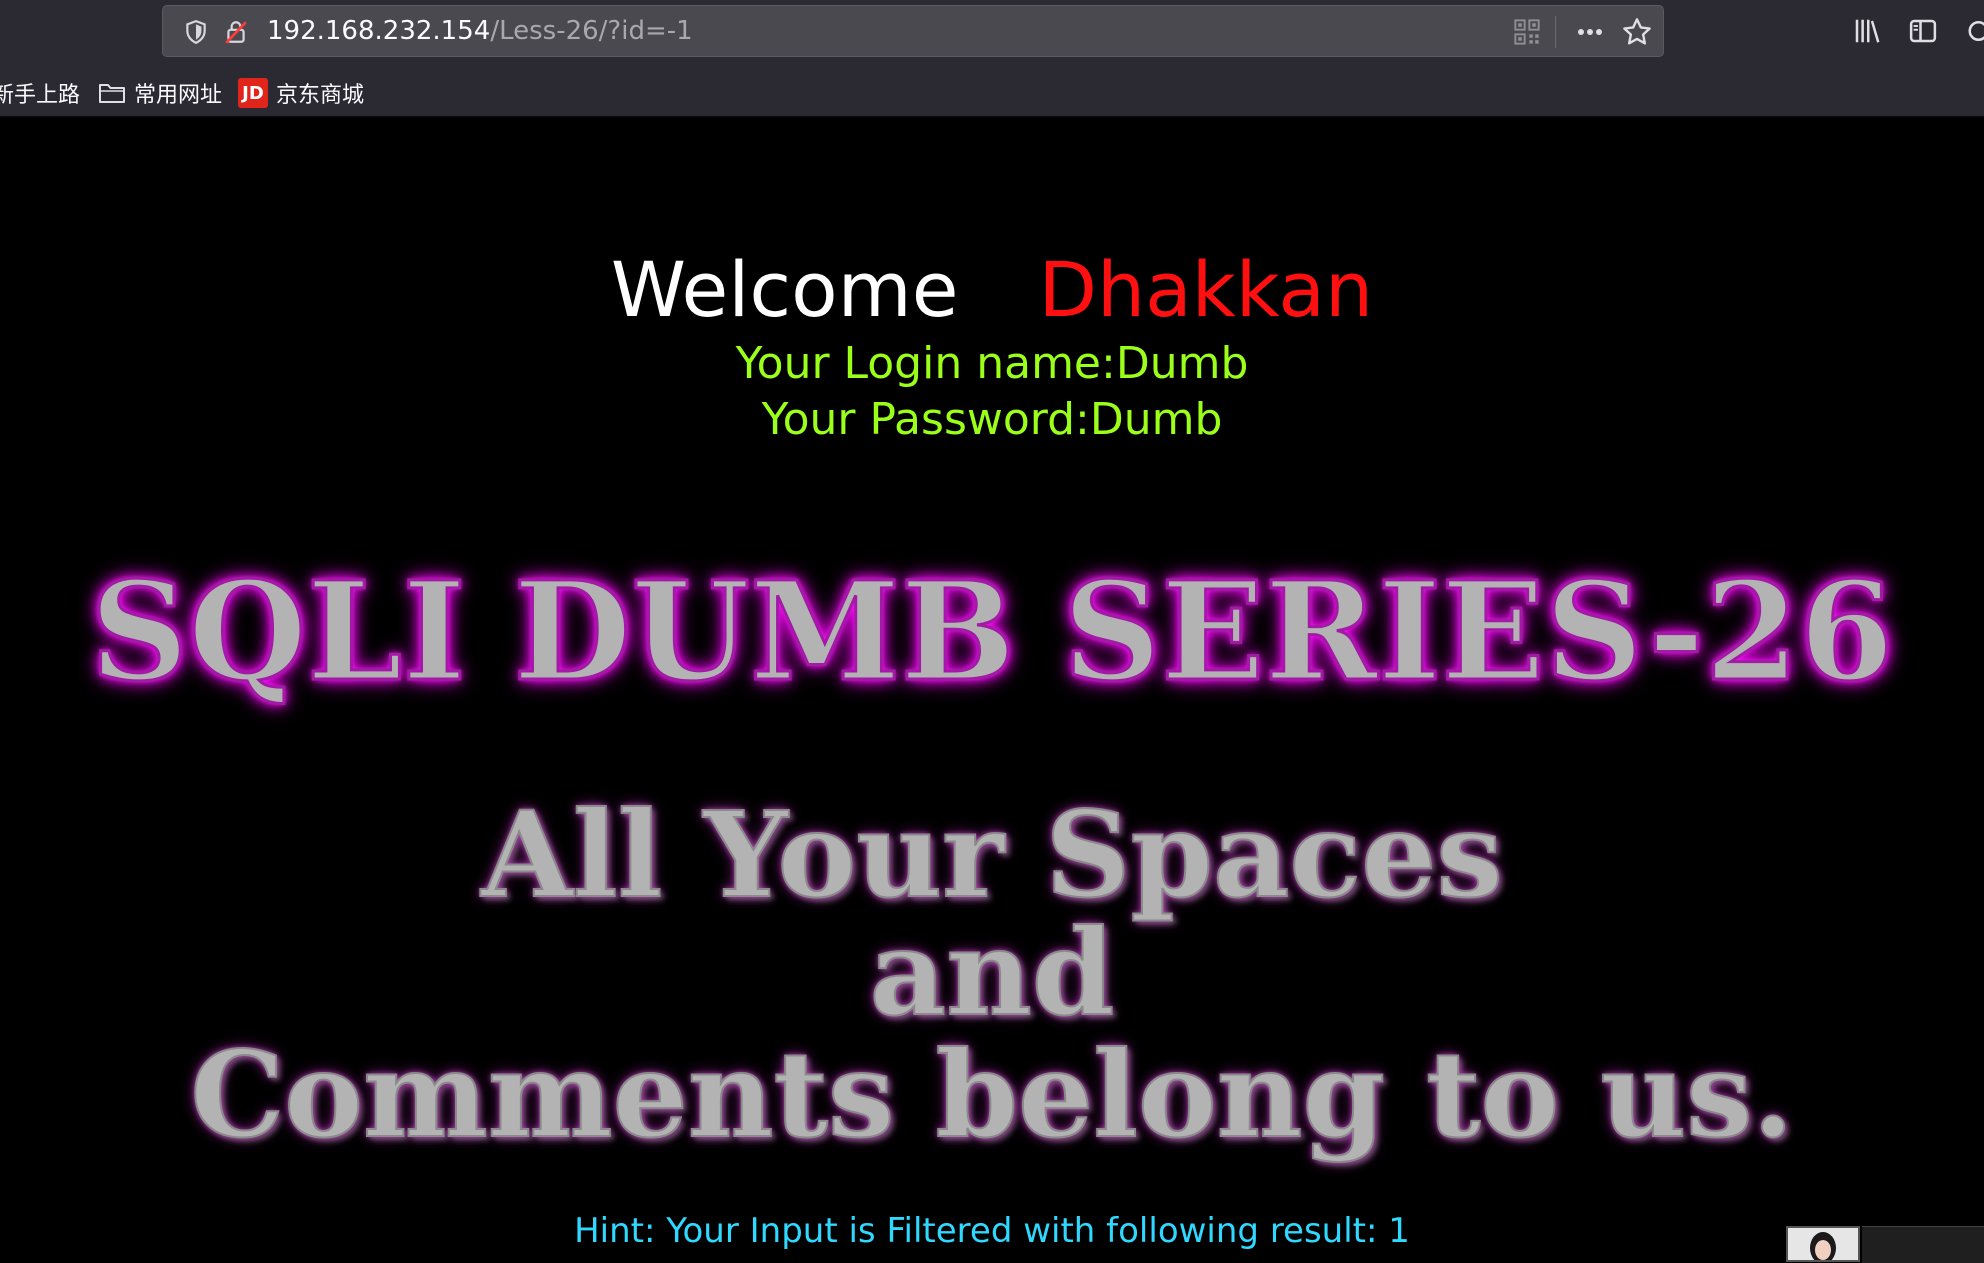  I want to click on welcome-heading: Welcome Dhakkan, so click(992, 290).